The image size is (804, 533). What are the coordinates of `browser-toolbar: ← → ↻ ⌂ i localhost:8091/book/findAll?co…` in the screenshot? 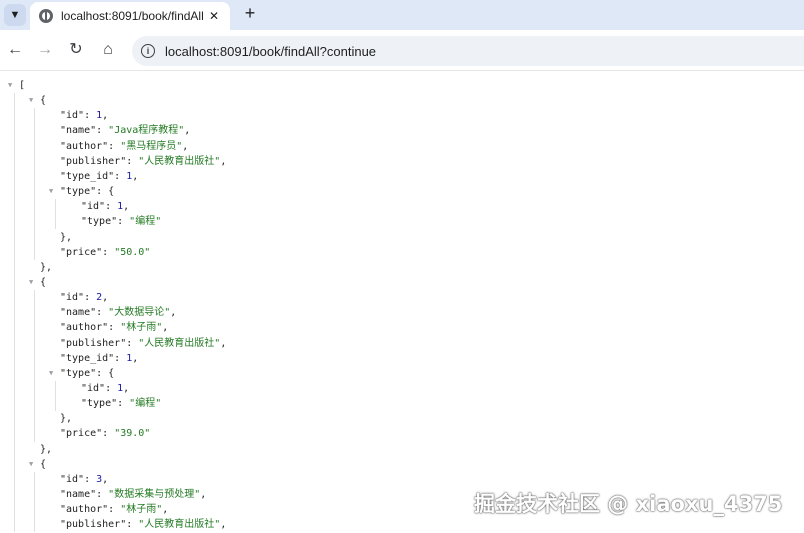 It's located at (402, 50).